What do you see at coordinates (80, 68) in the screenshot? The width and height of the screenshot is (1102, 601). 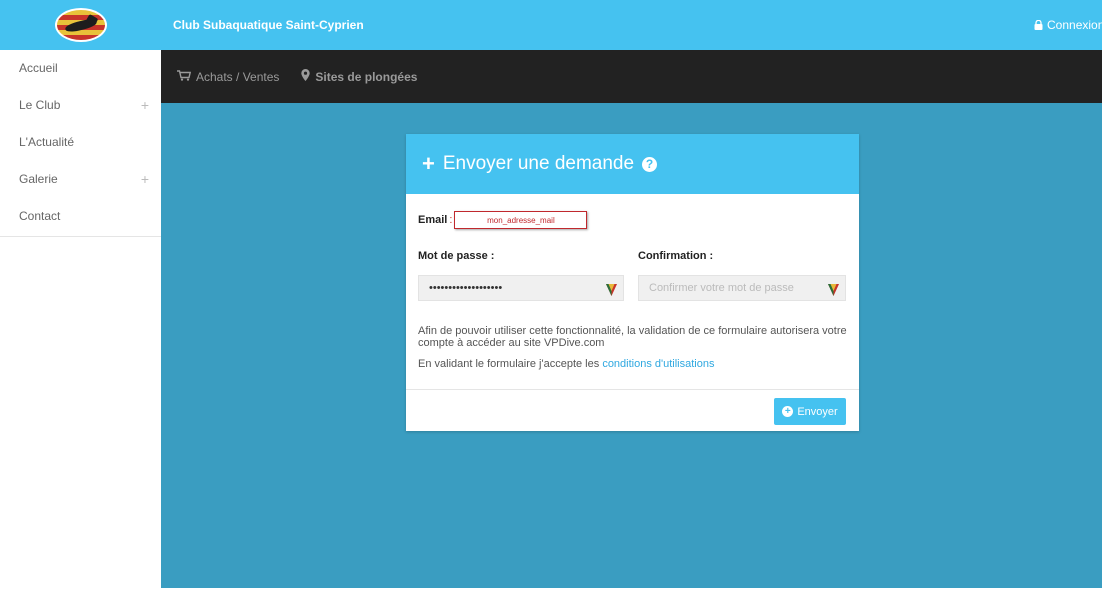 I see `sidebar-item-accueil: Accueil` at bounding box center [80, 68].